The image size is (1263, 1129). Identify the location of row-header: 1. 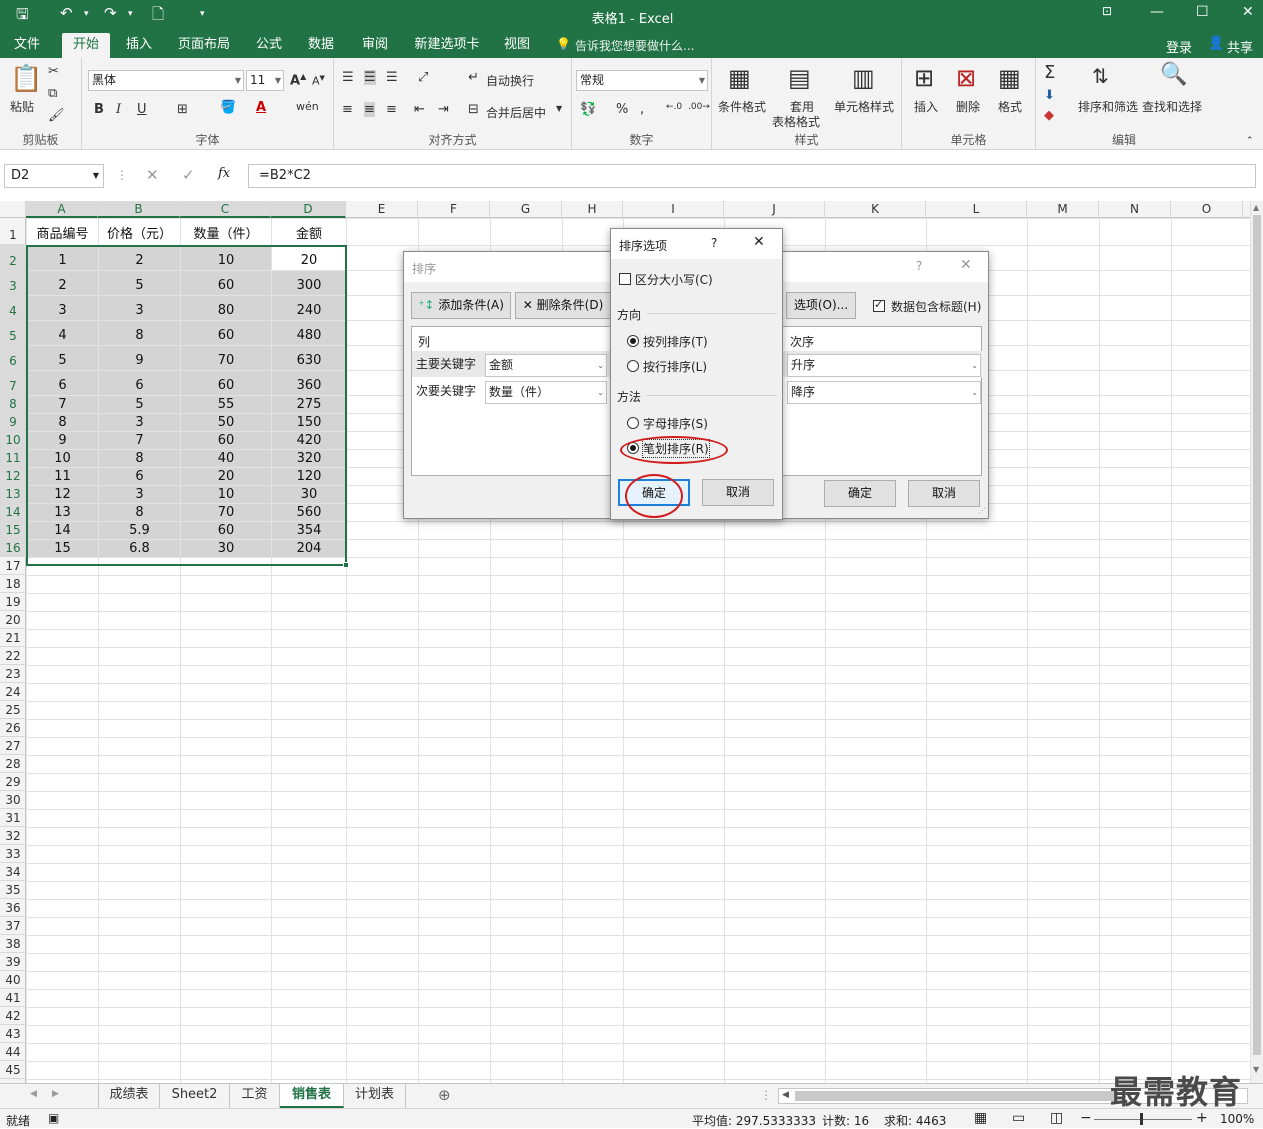
(13, 231).